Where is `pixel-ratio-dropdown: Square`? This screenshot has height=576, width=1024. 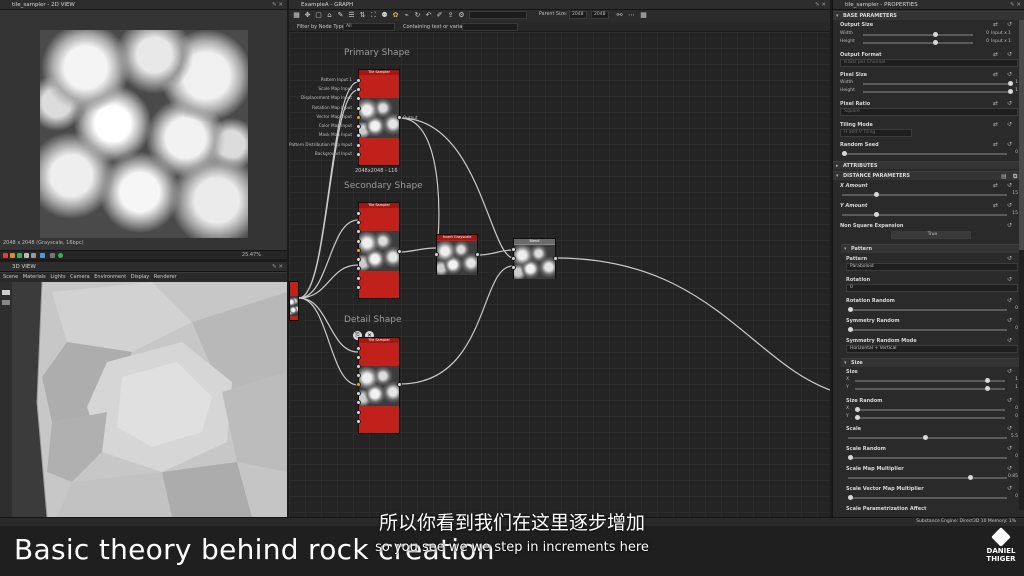 pixel-ratio-dropdown: Square is located at coordinates (929, 112).